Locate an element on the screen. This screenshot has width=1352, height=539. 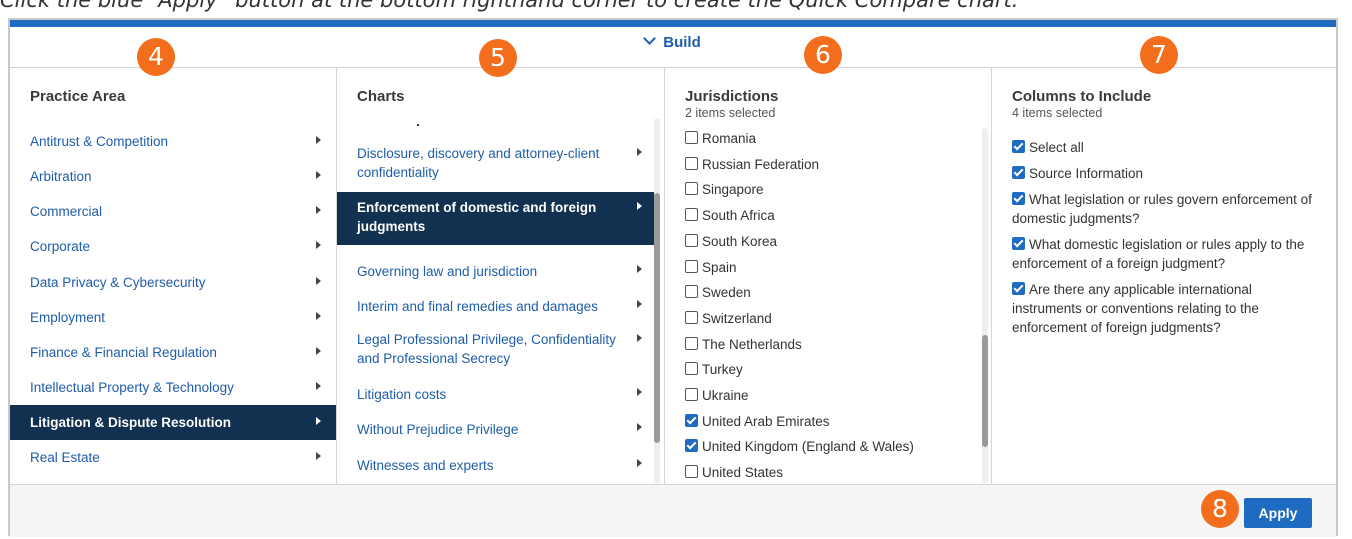
jurisdiction-checkbox: South Korea is located at coordinates (731, 243).